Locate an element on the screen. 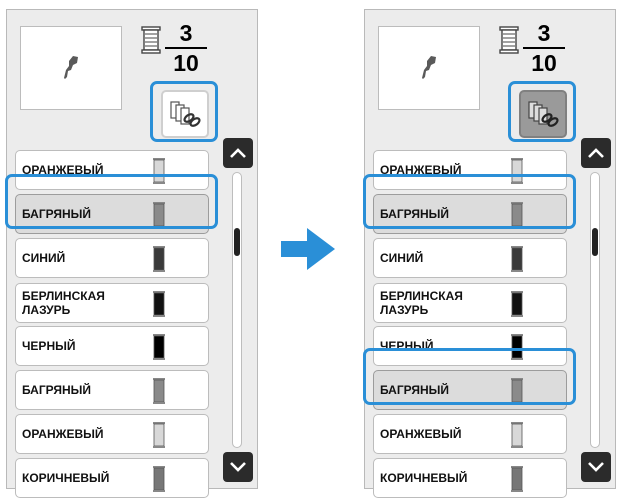 The width and height of the screenshot is (619, 499). right-arrow-icon is located at coordinates (308, 249).